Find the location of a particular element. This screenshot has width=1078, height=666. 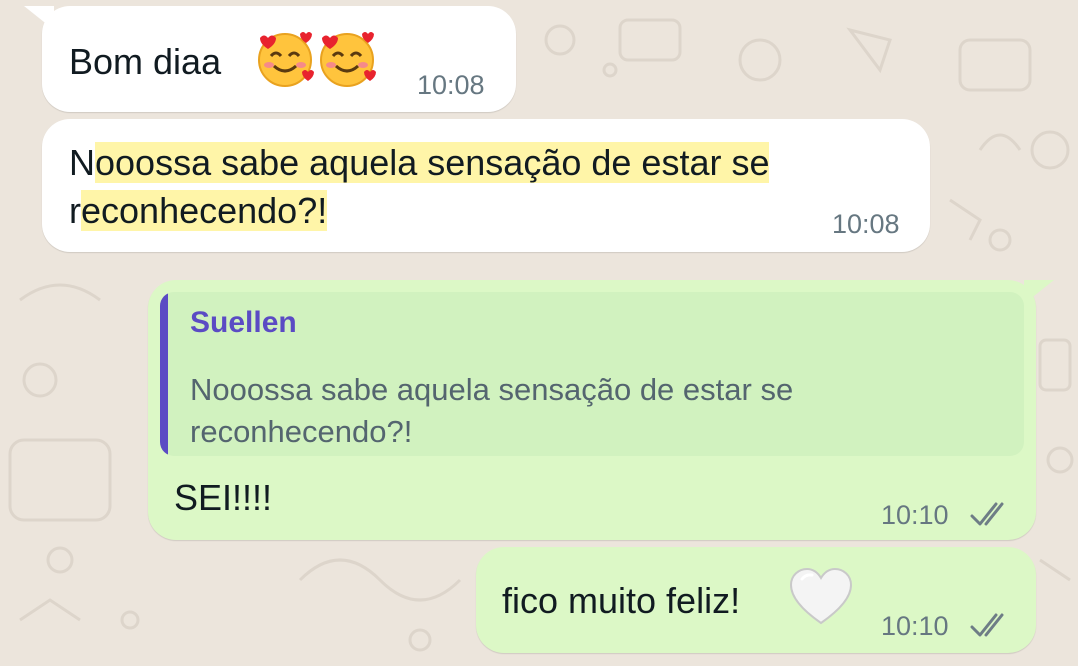

incoming-message-bubble: Bom diaa 10:08 is located at coordinates (270, 59).